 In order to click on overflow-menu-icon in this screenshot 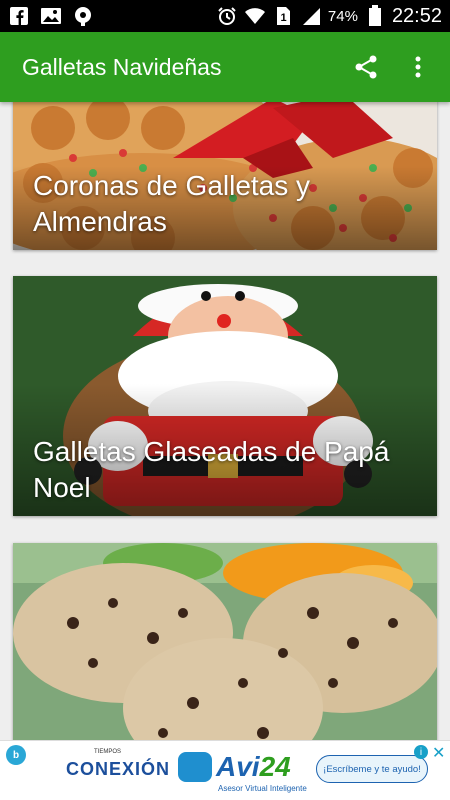, I will do `click(418, 67)`.